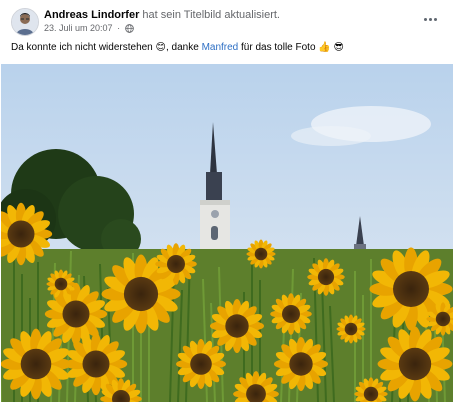 This screenshot has height=403, width=454. I want to click on mention-link: Manfred, so click(220, 47).